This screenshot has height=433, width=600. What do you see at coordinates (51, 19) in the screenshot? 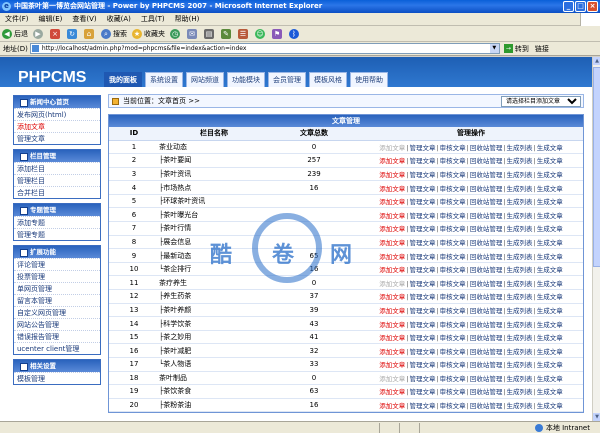
I see `menu-edit: 编辑(E)` at bounding box center [51, 19].